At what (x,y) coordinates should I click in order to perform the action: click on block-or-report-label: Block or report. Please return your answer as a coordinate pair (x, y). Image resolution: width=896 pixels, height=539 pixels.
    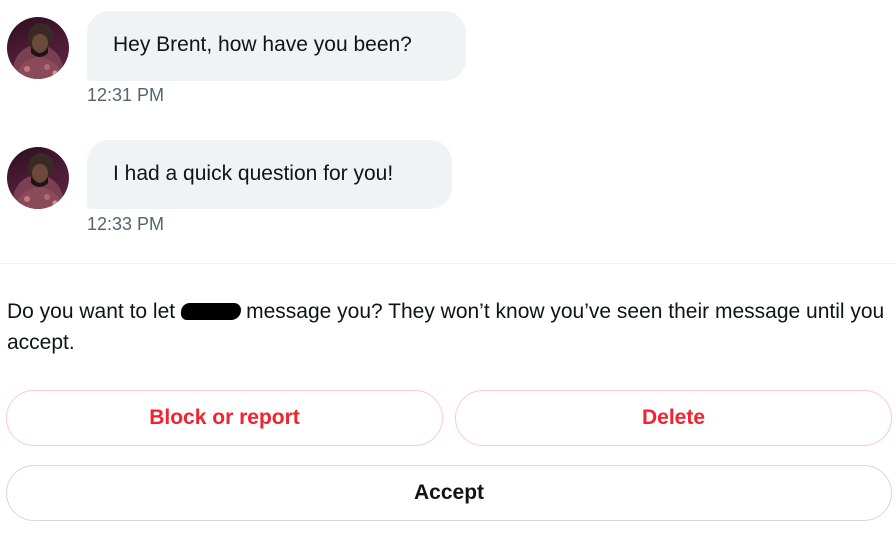
    Looking at the image, I should click on (224, 417).